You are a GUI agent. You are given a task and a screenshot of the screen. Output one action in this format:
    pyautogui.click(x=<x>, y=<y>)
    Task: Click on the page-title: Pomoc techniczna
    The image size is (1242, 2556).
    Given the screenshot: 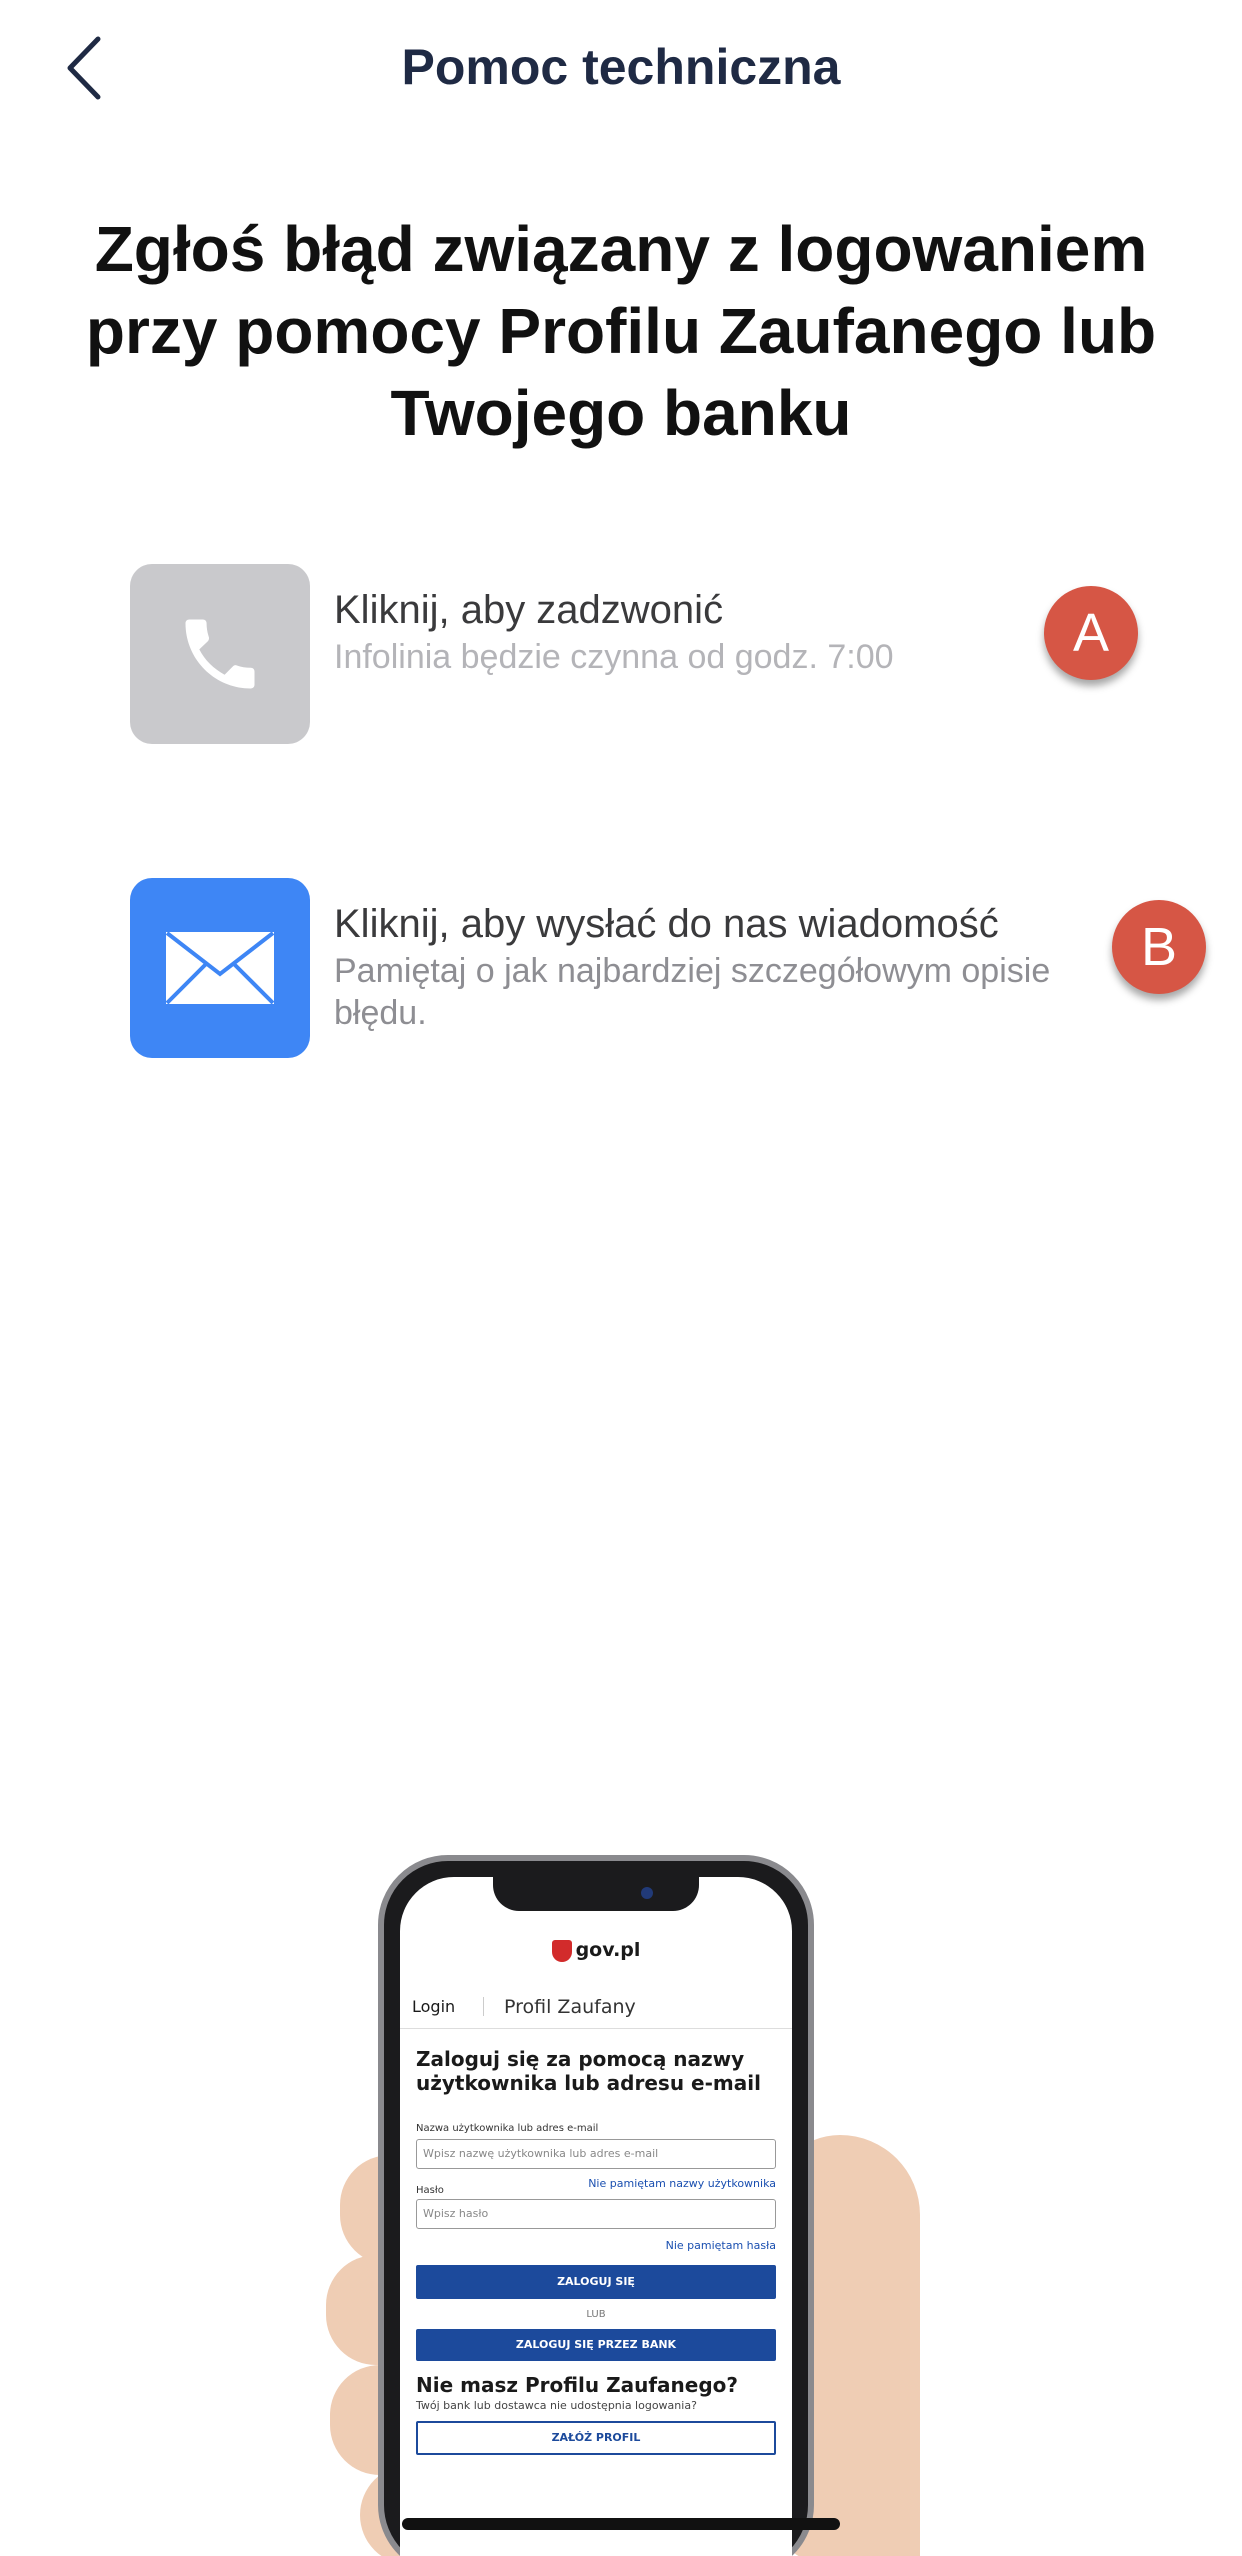 What is the action you would take?
    pyautogui.click(x=621, y=67)
    